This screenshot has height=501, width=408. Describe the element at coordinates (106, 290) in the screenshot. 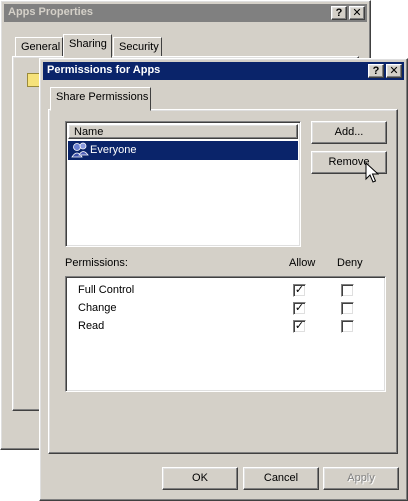

I see `permission-label-full-control: Full Control` at that location.